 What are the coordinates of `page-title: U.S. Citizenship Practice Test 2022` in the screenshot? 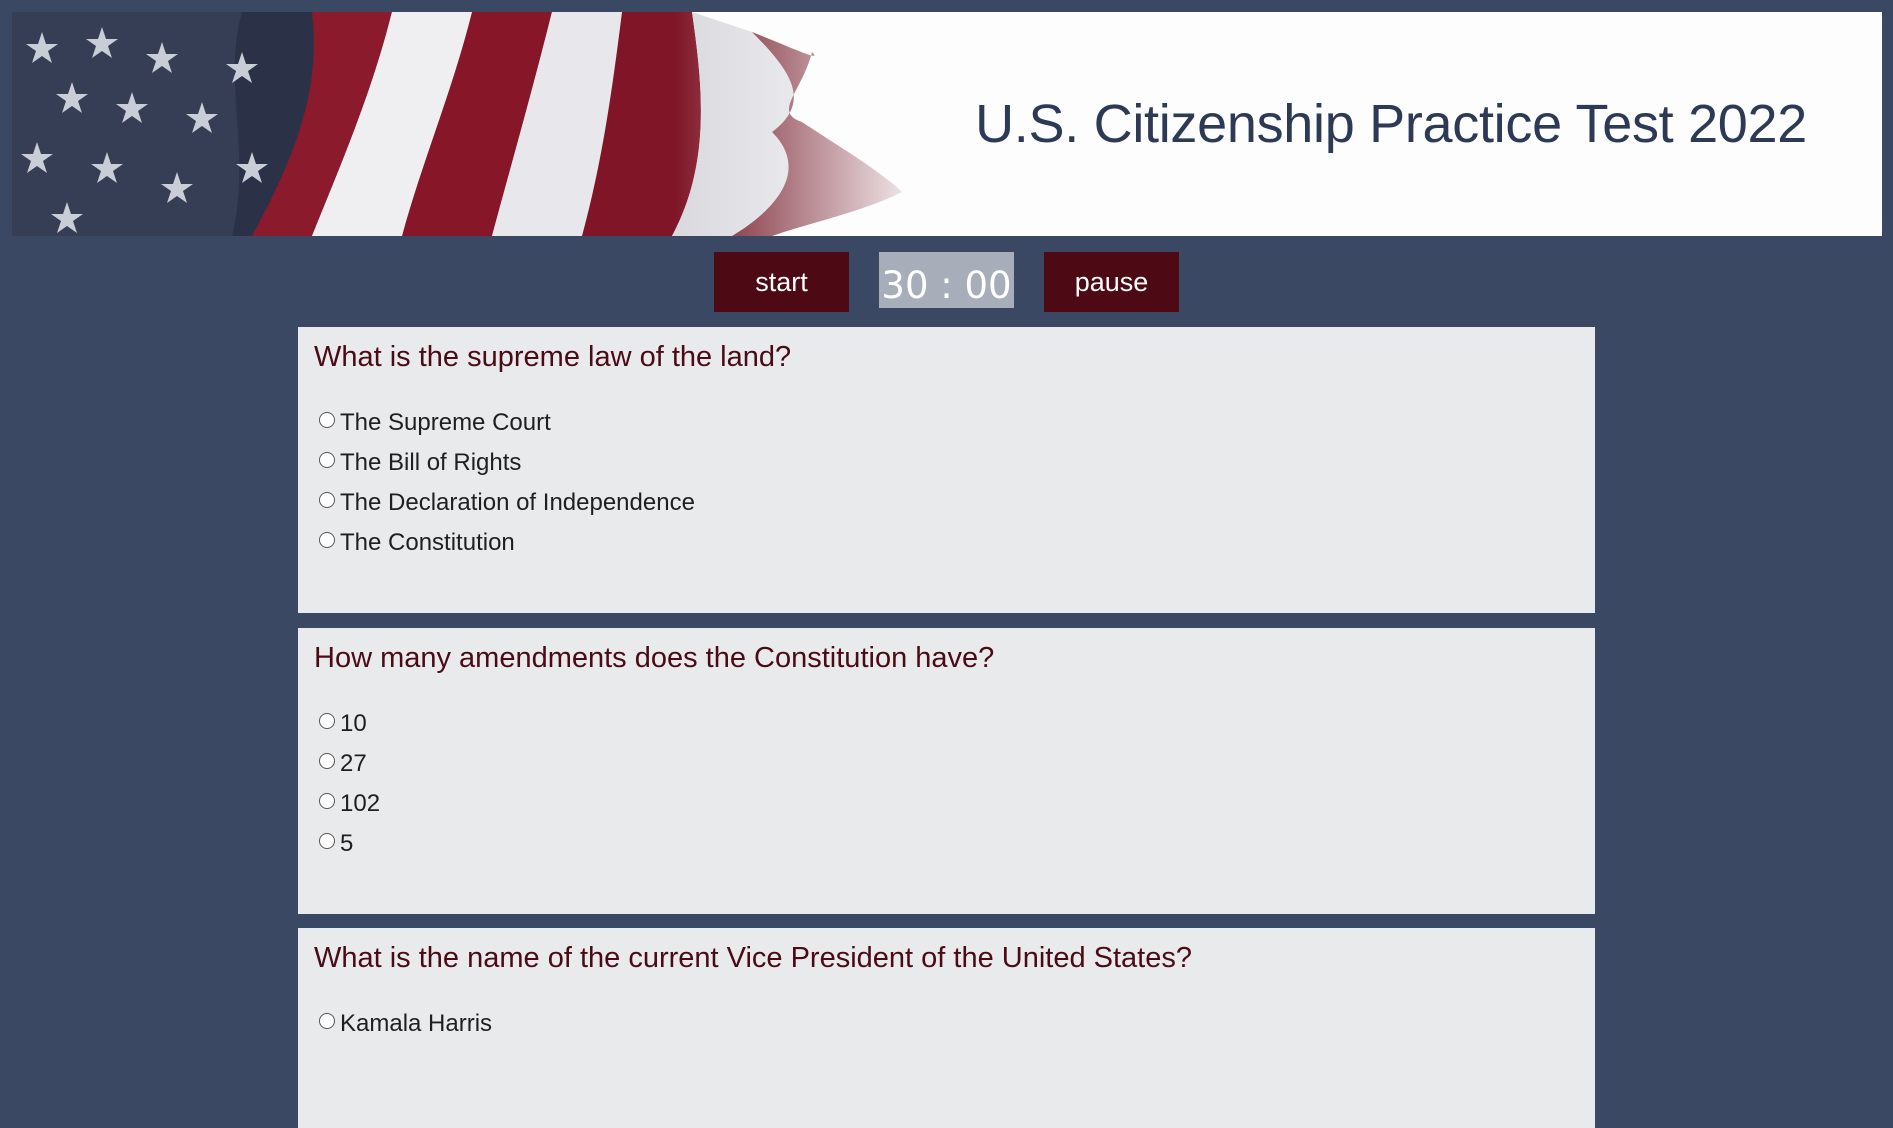 It's located at (1391, 124).